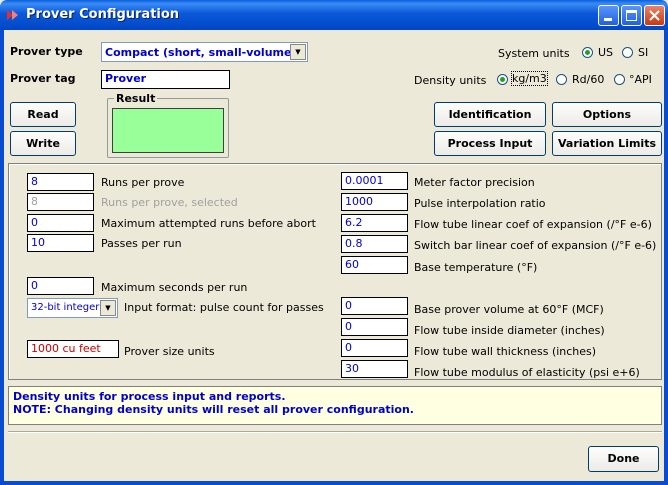 This screenshot has height=485, width=668. Describe the element at coordinates (224, 307) in the screenshot. I see `input-format-label: Input format: pulse count for passes` at that location.